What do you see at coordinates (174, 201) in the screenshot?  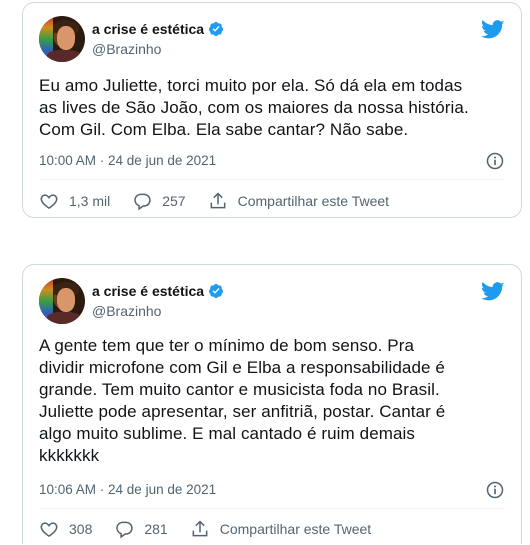 I see `reply-count: 257` at bounding box center [174, 201].